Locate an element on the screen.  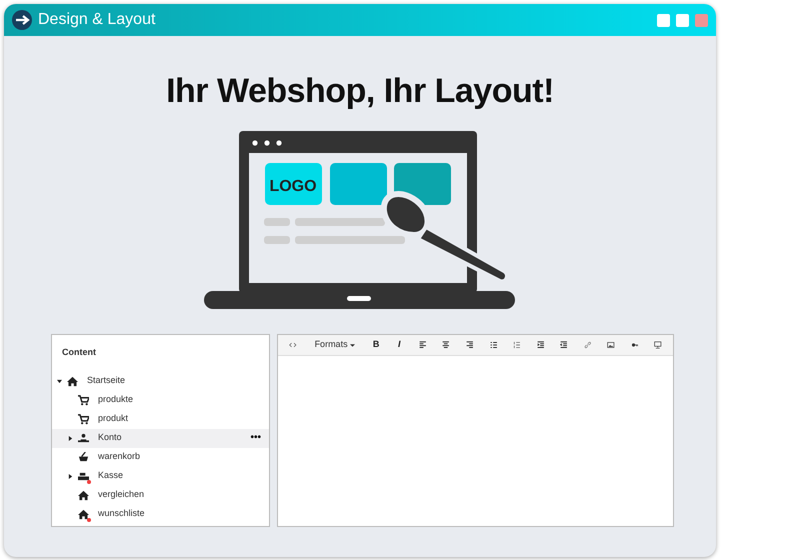
italic-button: I is located at coordinates (399, 345).